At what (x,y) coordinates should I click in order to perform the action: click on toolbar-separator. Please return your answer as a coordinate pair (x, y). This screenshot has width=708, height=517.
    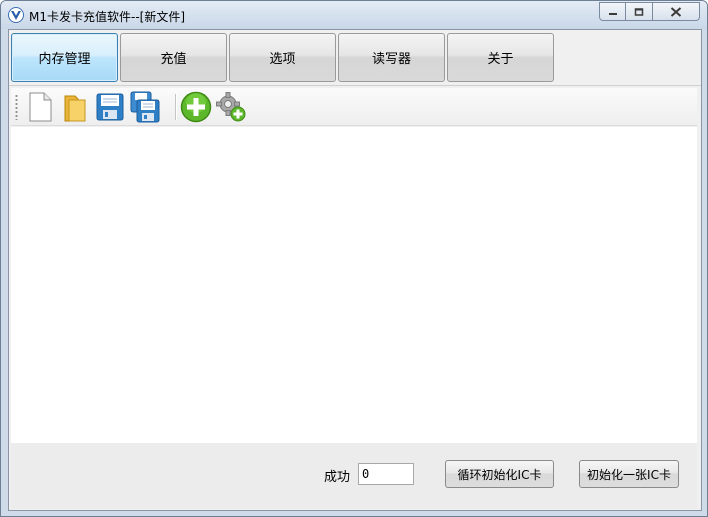
    Looking at the image, I should click on (176, 107).